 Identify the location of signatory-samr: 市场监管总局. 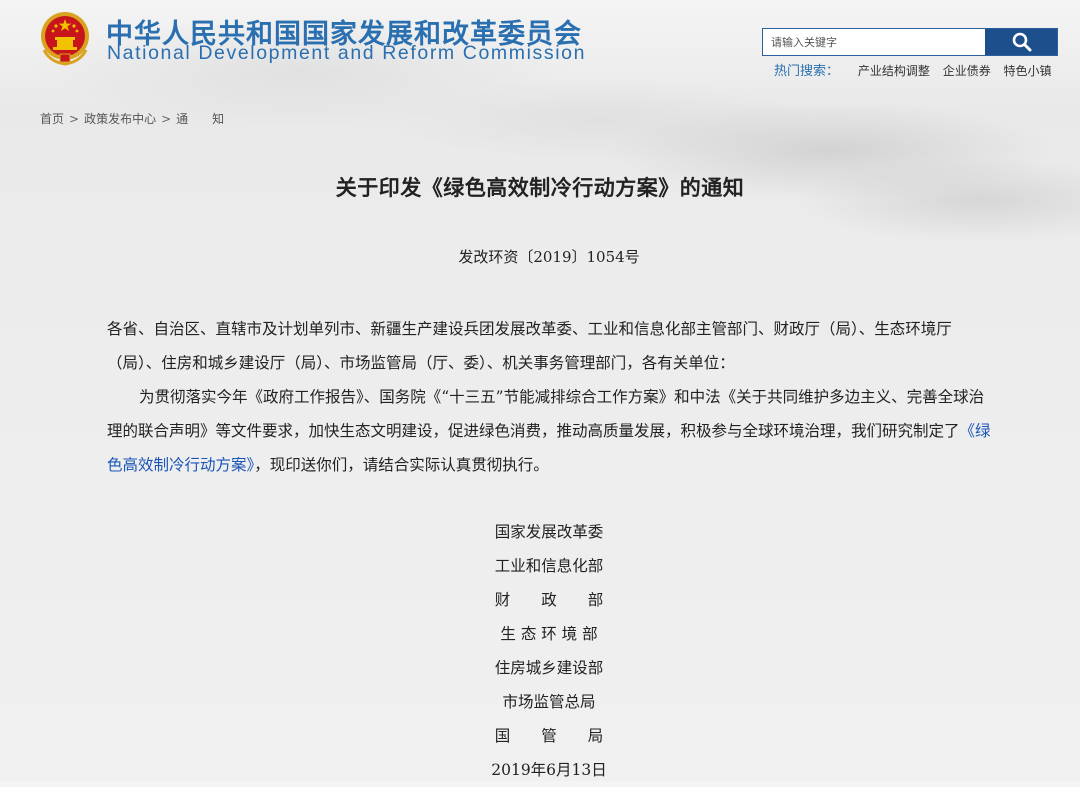
(549, 702).